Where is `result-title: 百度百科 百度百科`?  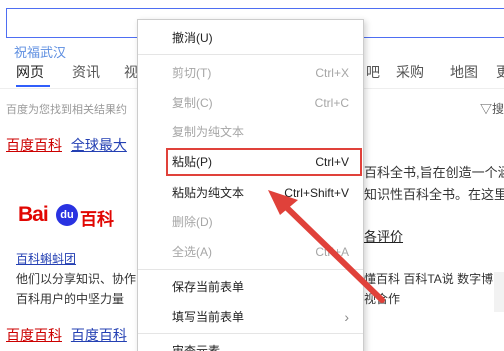
result-title: 百度百科 百度百科 is located at coordinates (66, 335).